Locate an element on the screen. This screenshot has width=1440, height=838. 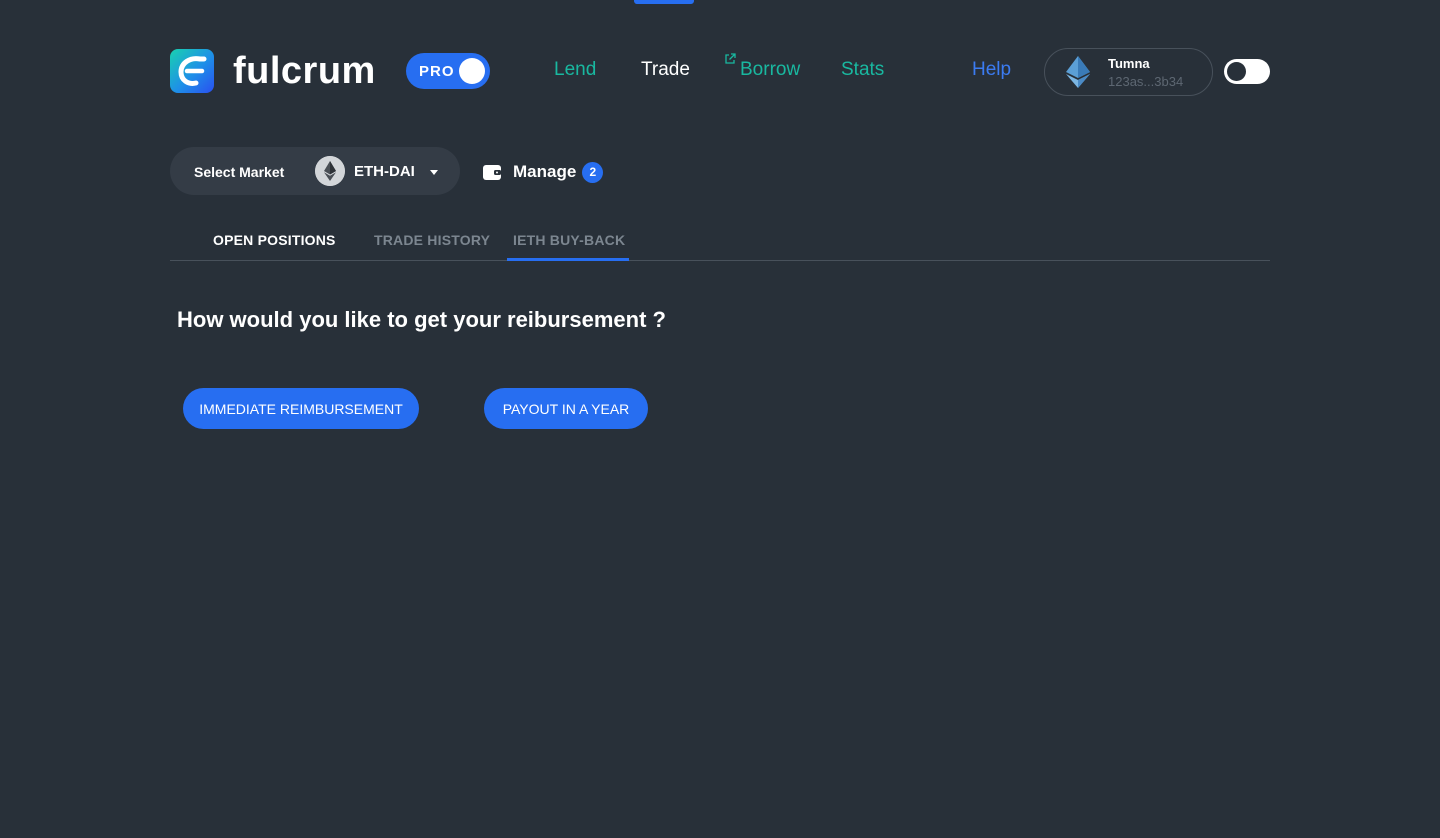
payout-in-a-year-button: PAYOUT IN A YEAR is located at coordinates (566, 408).